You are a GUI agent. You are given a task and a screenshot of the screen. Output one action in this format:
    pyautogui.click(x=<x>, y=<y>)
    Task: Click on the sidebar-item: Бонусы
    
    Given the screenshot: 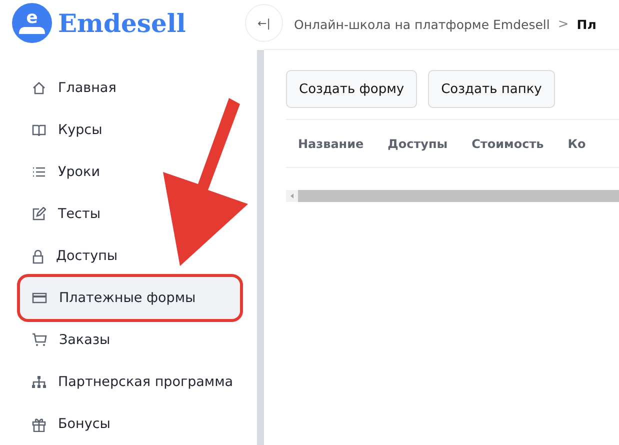 What is the action you would take?
    pyautogui.click(x=130, y=424)
    